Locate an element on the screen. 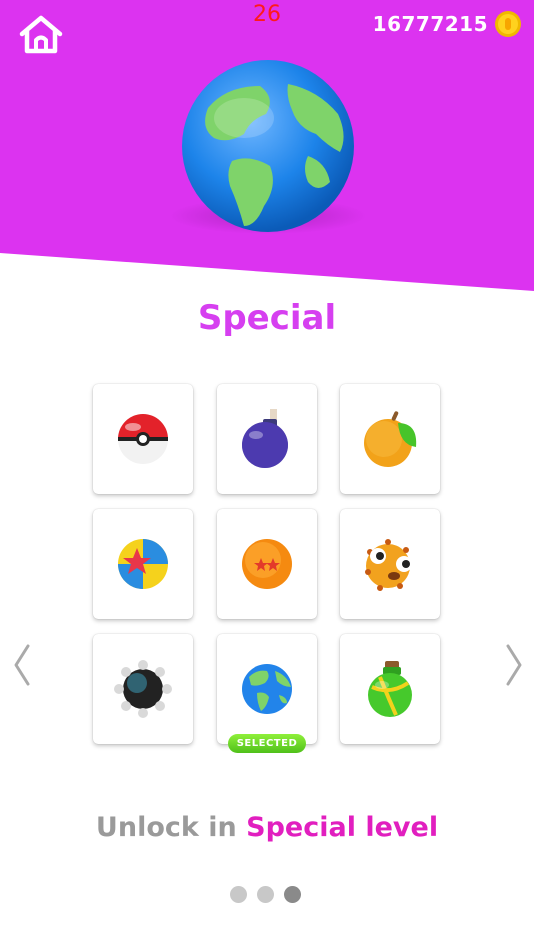  spiked-mine-icon is located at coordinates (143, 689).